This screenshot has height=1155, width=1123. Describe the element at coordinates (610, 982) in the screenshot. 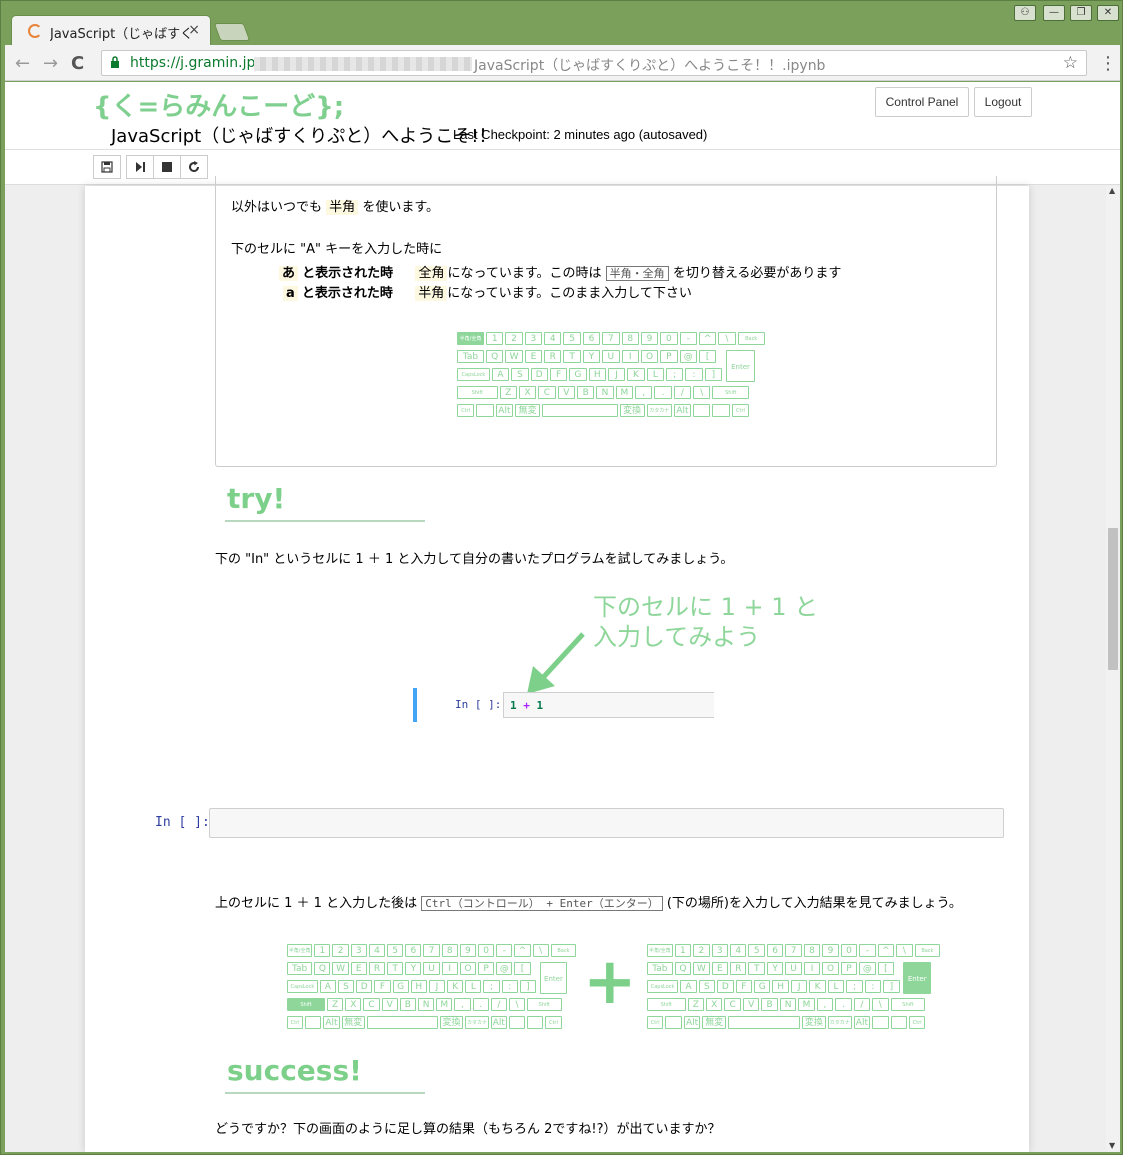

I see `plus-icon: +` at that location.